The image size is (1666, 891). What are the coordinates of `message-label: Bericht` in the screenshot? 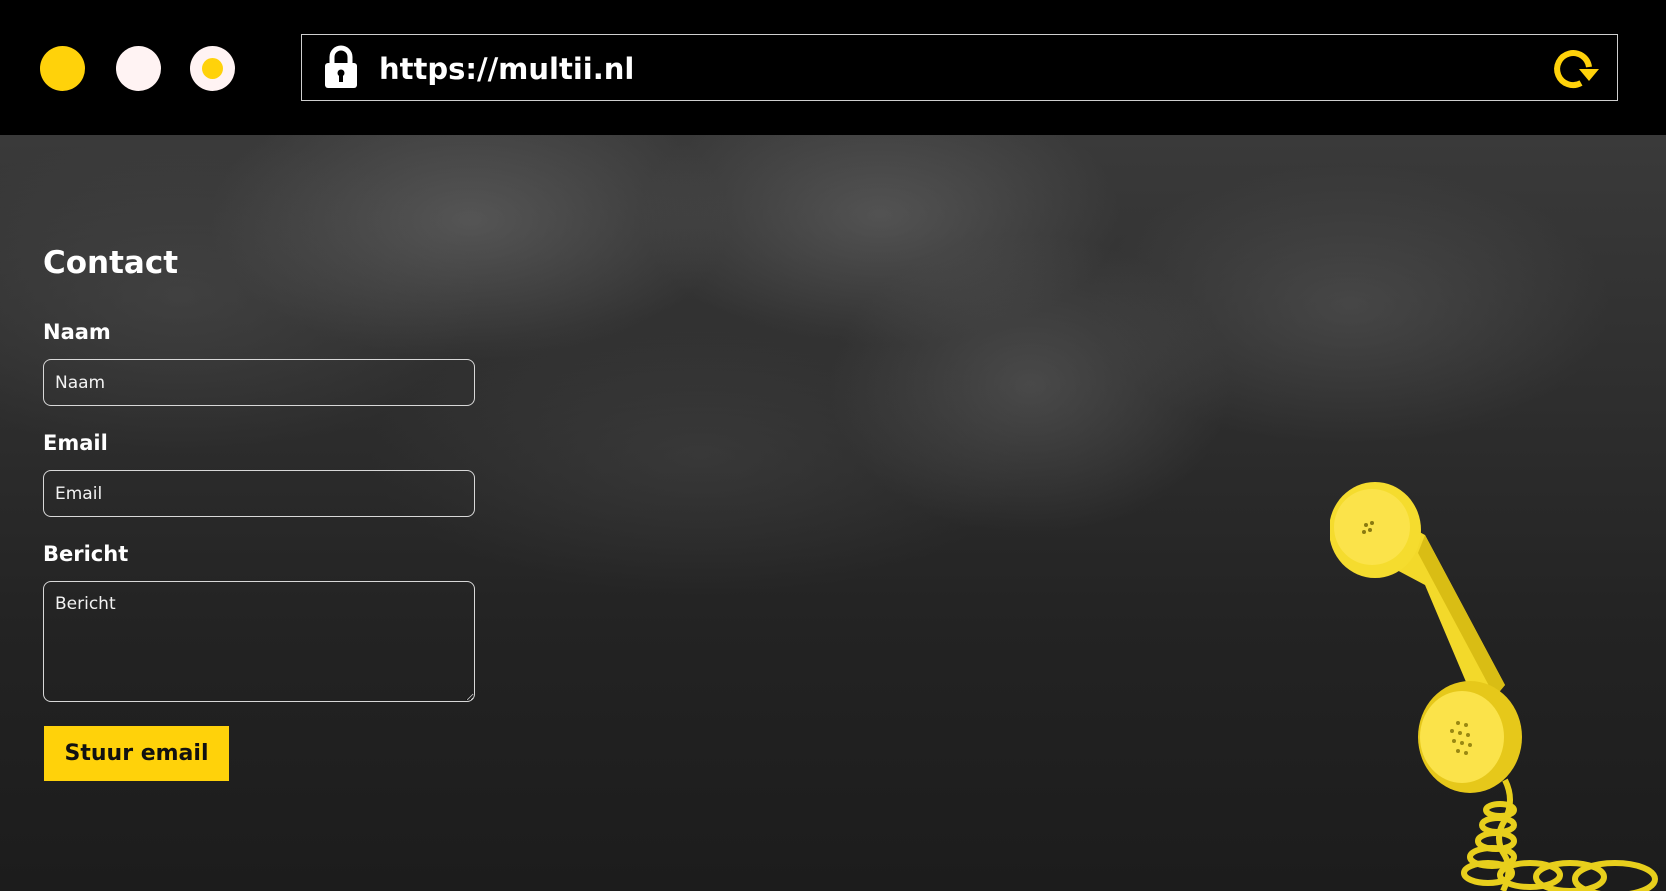 It's located at (86, 554).